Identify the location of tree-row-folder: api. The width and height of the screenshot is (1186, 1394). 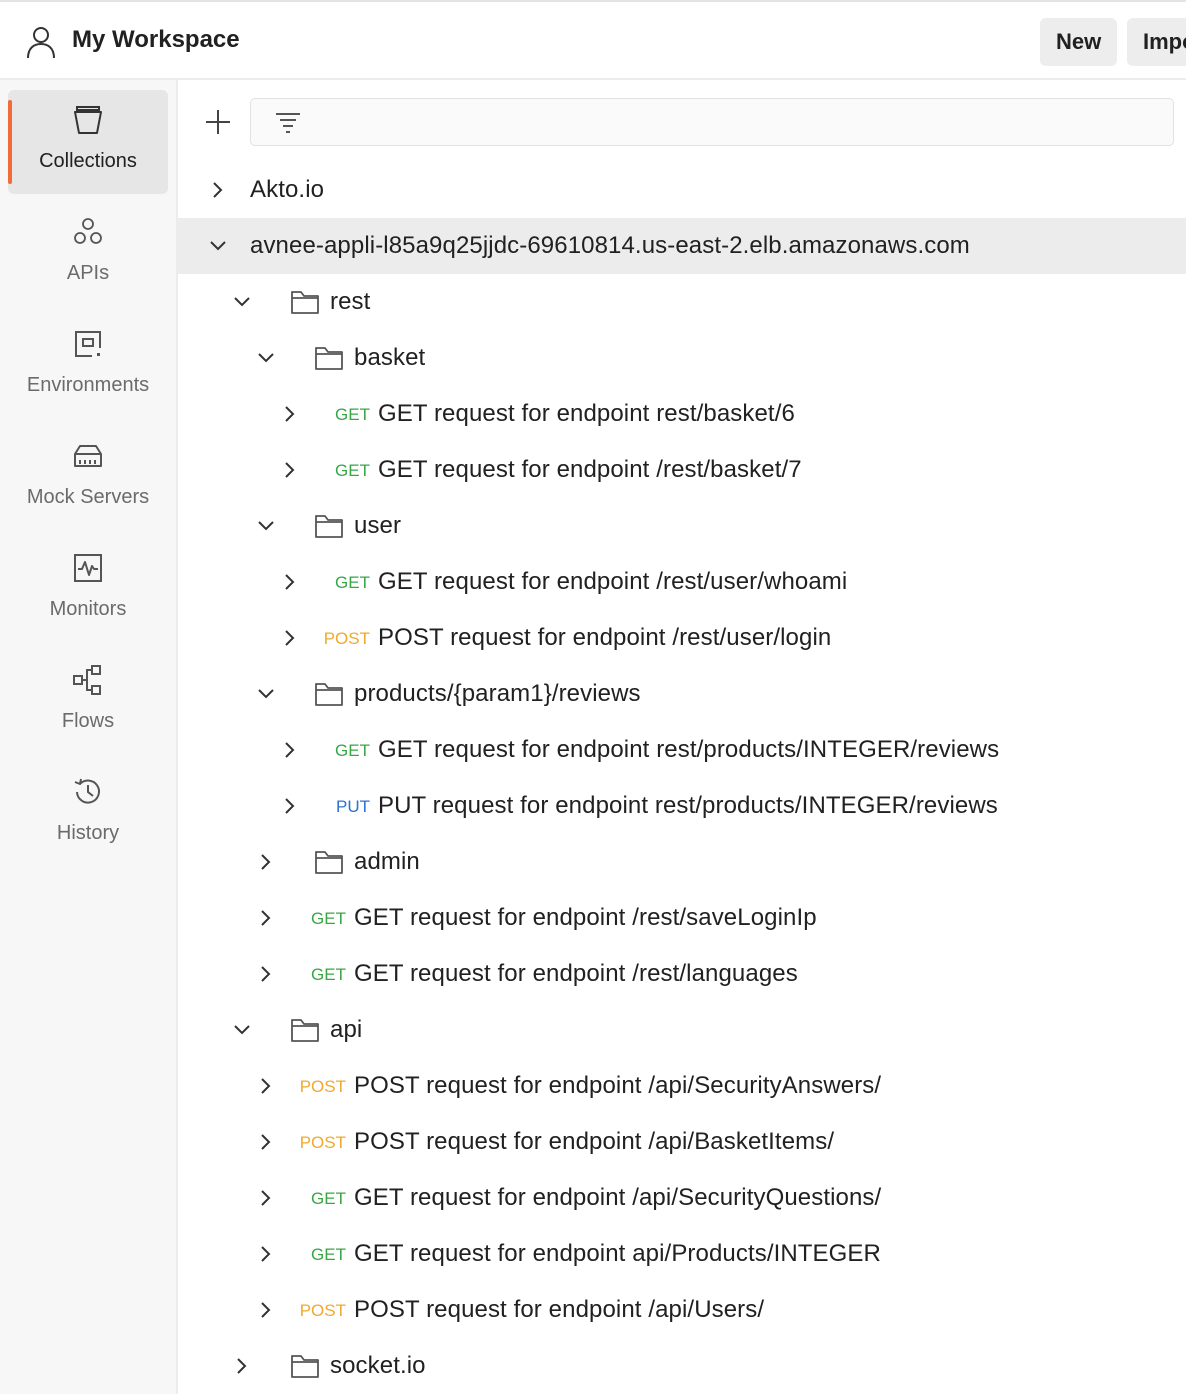
(682, 1030).